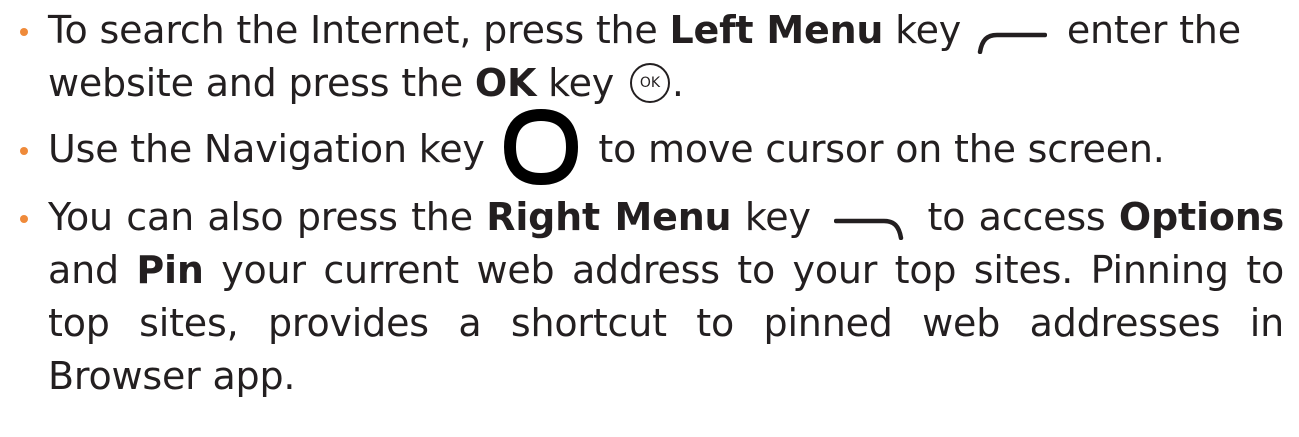 The height and width of the screenshot is (437, 1299). What do you see at coordinates (92, 269) in the screenshot?
I see `item-text: and` at bounding box center [92, 269].